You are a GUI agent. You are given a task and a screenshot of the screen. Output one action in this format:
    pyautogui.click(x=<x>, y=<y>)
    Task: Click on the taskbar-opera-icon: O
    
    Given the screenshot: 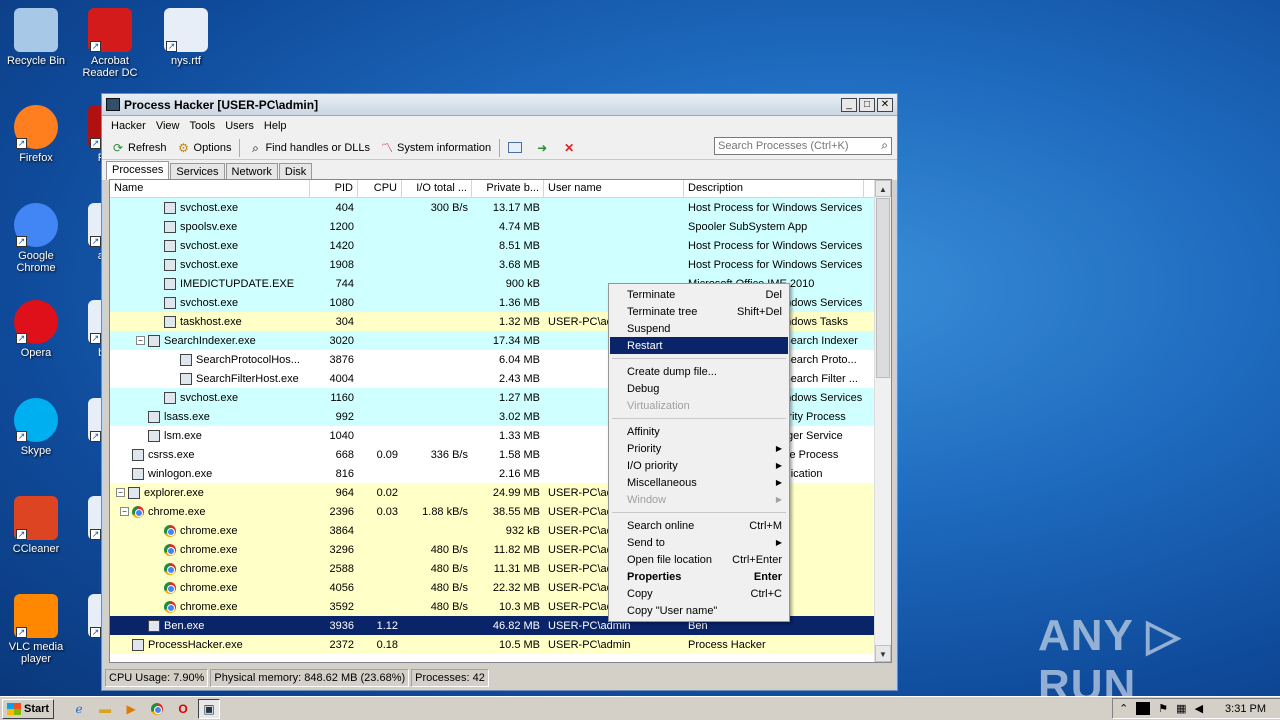 What is the action you would take?
    pyautogui.click(x=183, y=709)
    